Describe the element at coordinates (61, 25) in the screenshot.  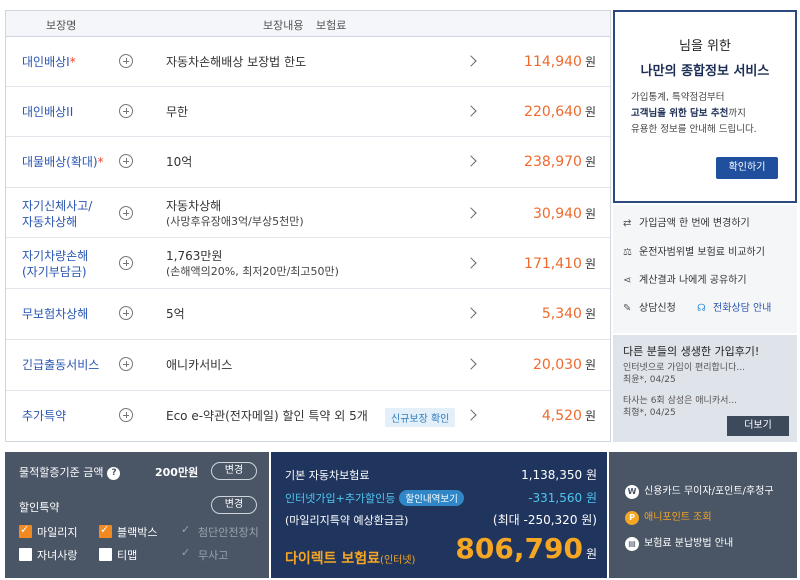
I see `header-name: 보장명` at that location.